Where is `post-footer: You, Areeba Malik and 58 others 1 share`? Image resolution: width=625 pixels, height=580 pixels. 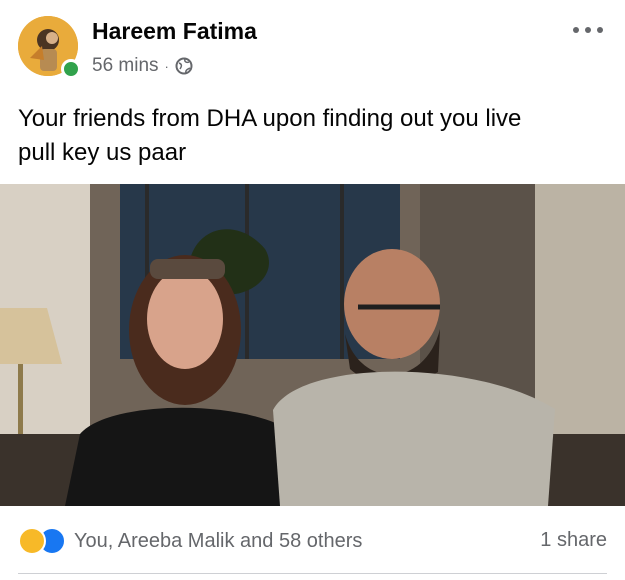 post-footer: You, Areeba Malik and 58 others 1 share is located at coordinates (312, 541).